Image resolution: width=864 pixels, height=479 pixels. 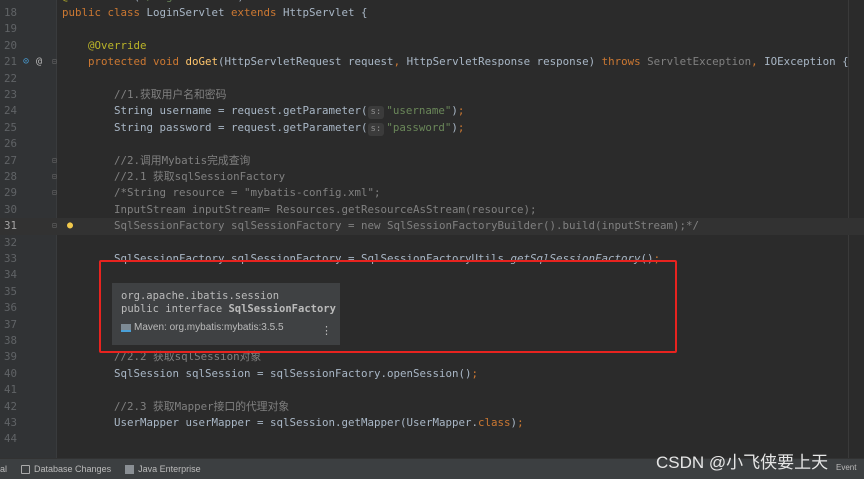 I want to click on java-enterprise-icon, so click(x=130, y=469).